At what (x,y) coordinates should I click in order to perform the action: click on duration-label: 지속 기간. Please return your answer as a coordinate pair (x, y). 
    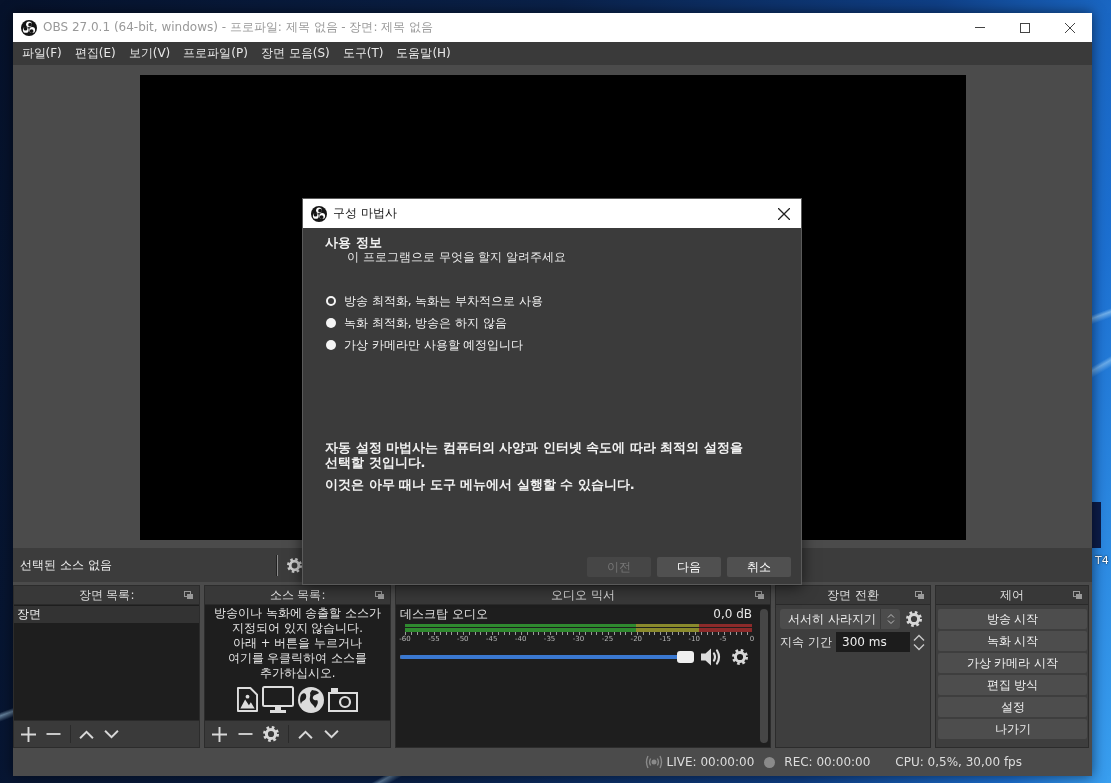
    Looking at the image, I should click on (806, 642).